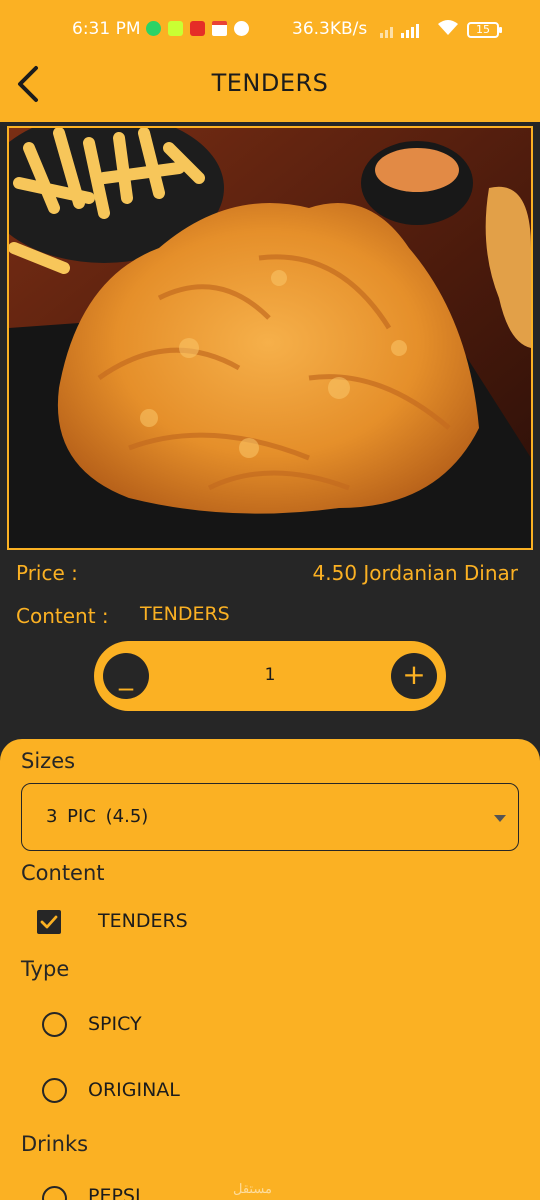 The image size is (540, 1200). Describe the element at coordinates (270, 83) in the screenshot. I see `page-title: TENDERS` at that location.